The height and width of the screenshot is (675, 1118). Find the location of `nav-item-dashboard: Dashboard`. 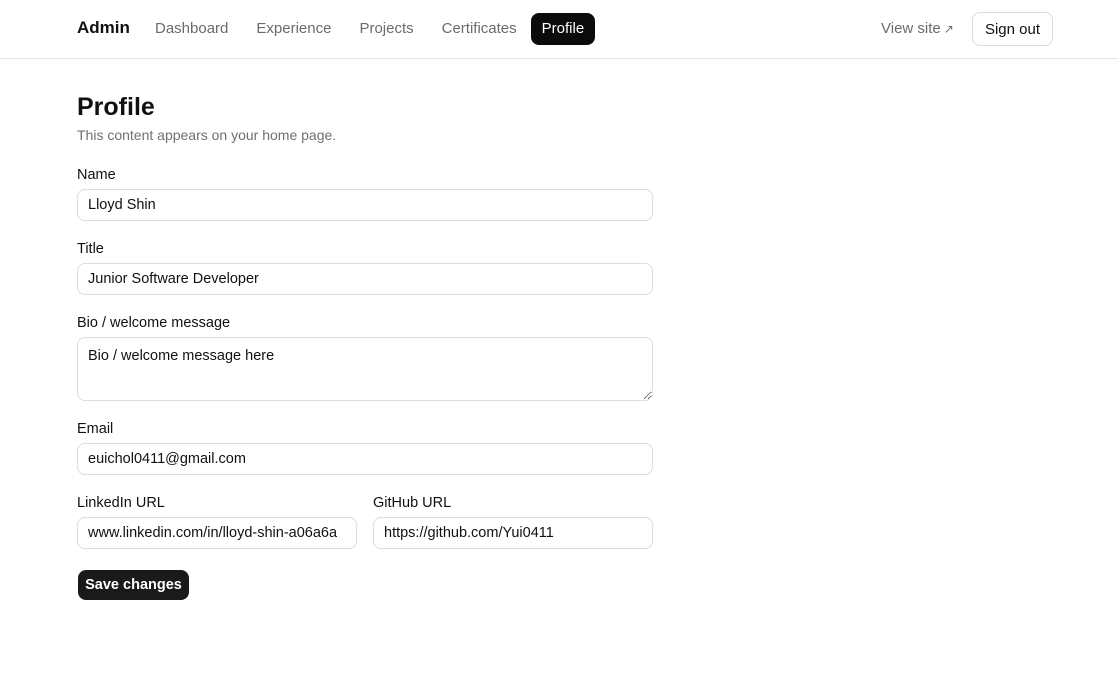

nav-item-dashboard: Dashboard is located at coordinates (191, 29).